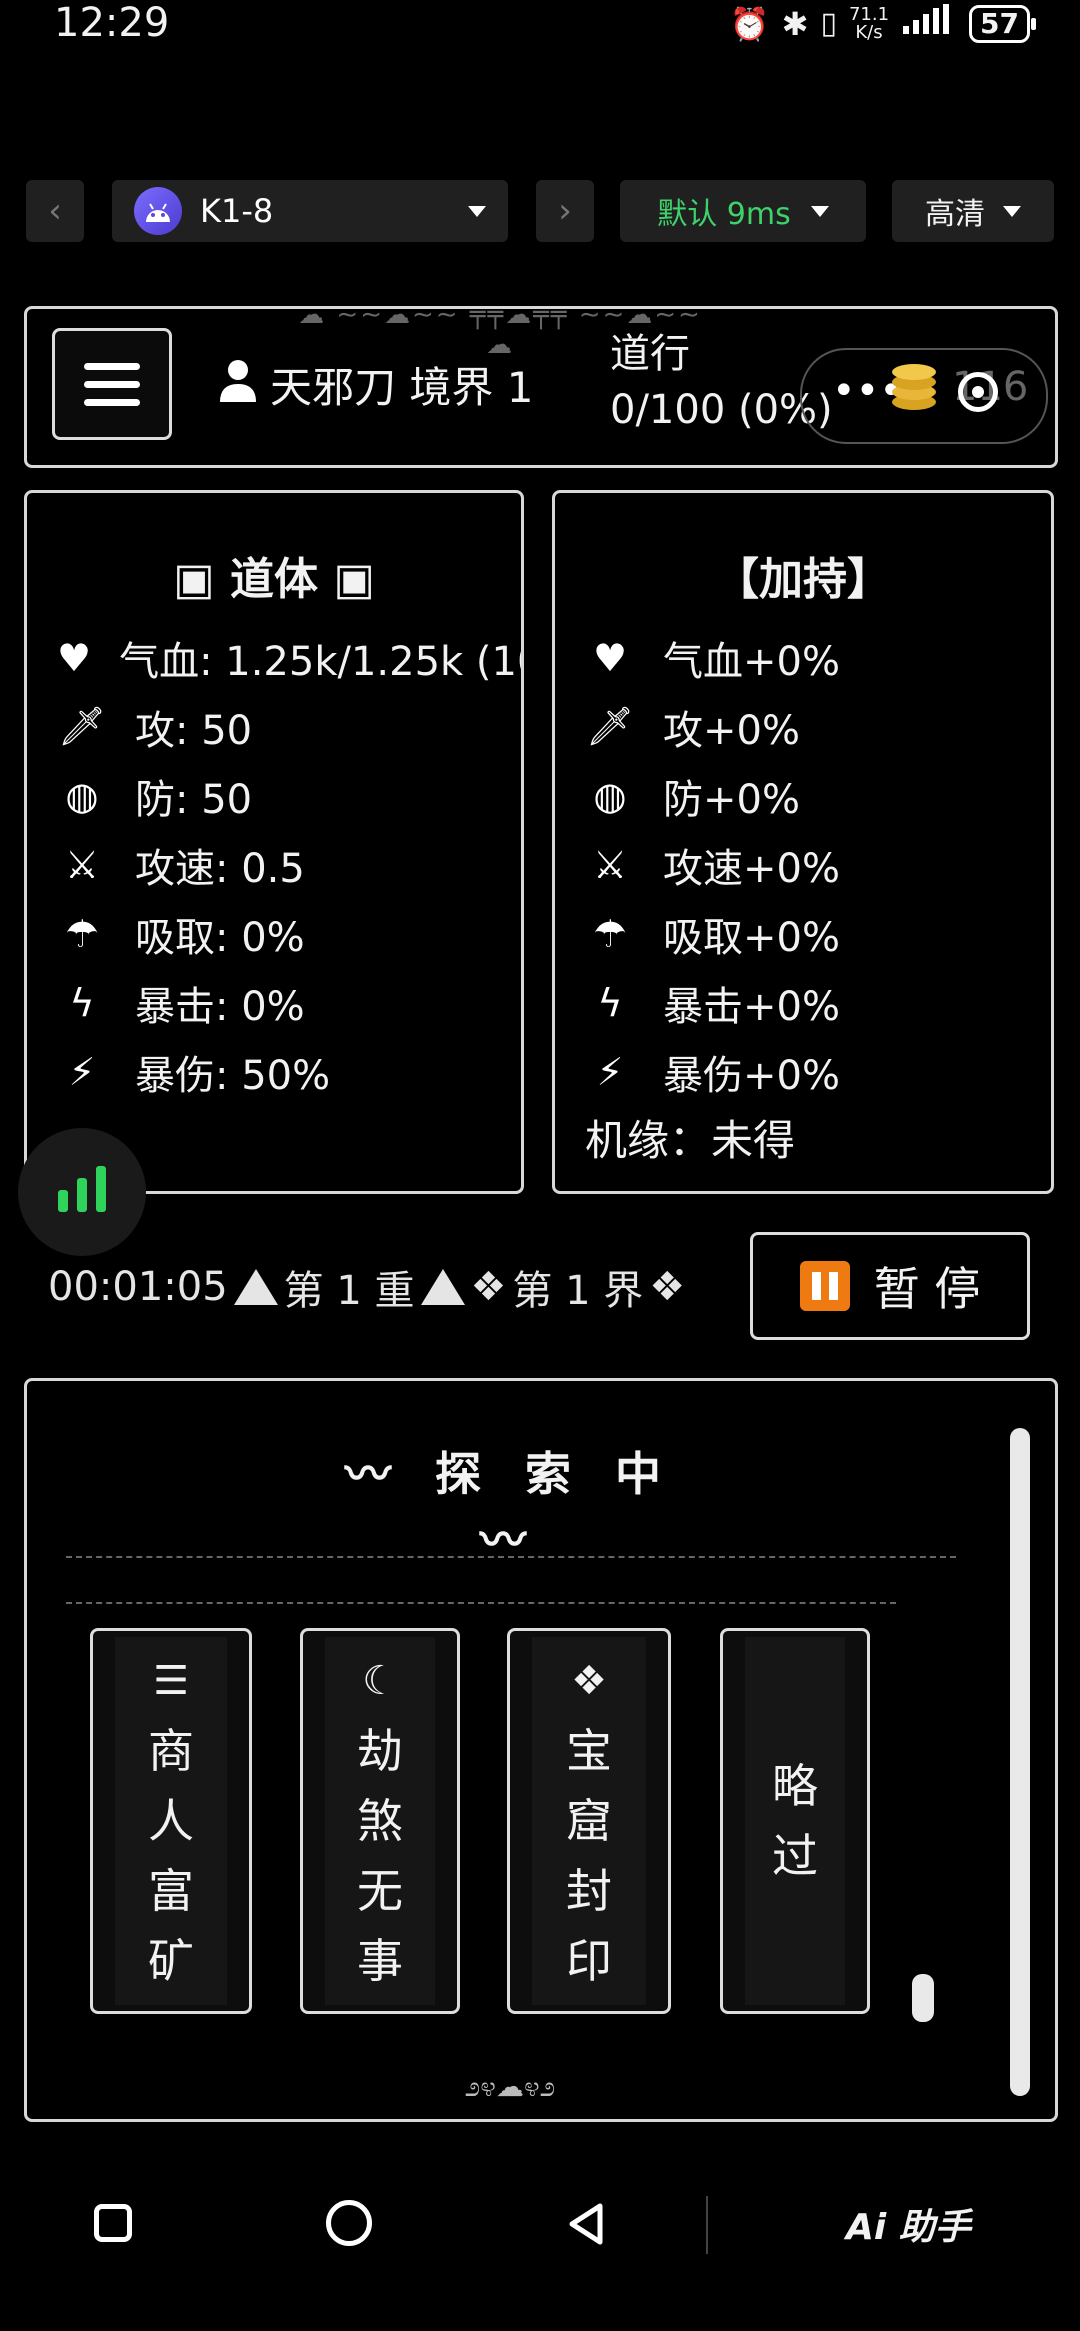 This screenshot has height=2331, width=1080. I want to click on quality-selector: 高清, so click(973, 211).